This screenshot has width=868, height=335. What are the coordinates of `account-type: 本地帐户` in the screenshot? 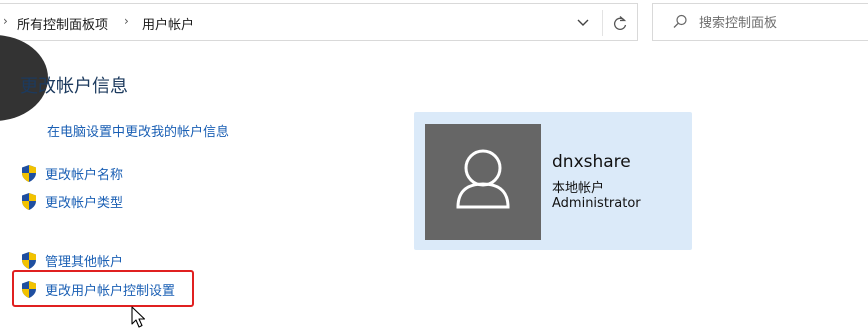 It's located at (578, 188).